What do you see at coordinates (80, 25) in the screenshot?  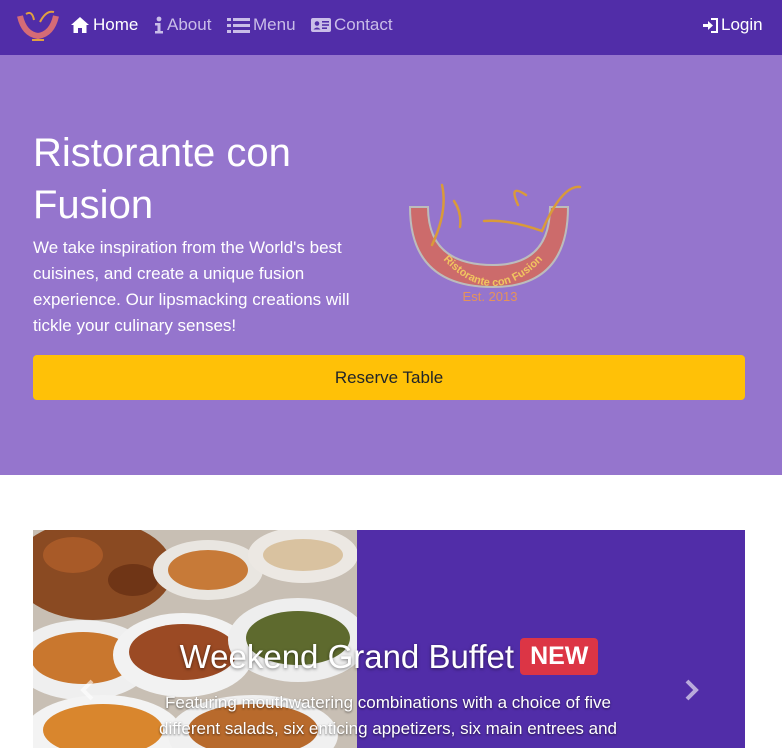 I see `home-icon` at bounding box center [80, 25].